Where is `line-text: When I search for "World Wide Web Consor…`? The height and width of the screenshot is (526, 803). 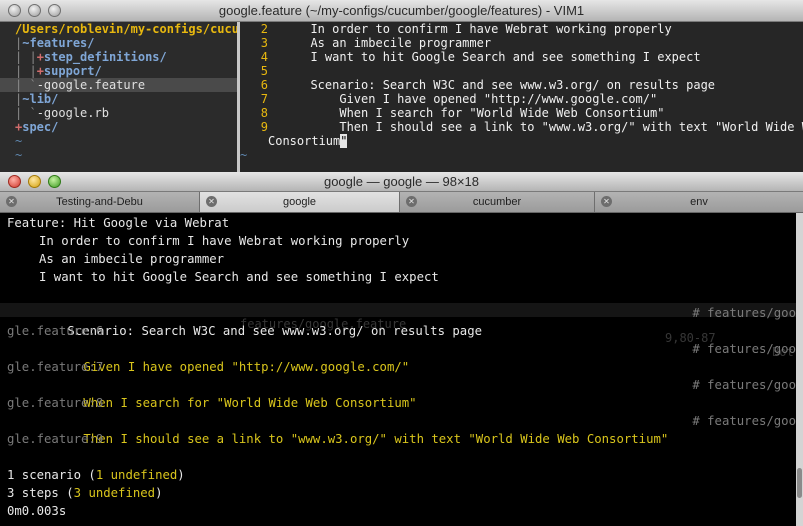 line-text: When I search for "World Wide Web Consor… is located at coordinates (480, 113).